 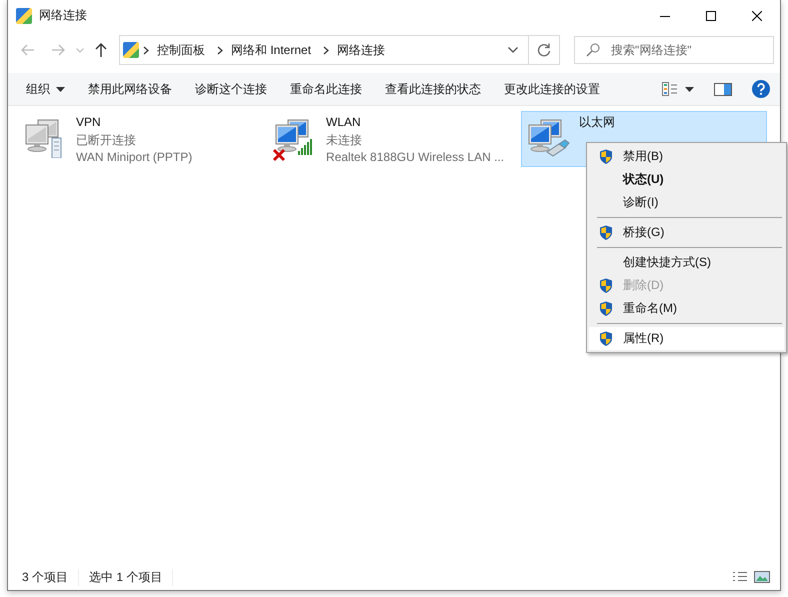 What do you see at coordinates (344, 122) in the screenshot?
I see `connection-name: WLAN` at bounding box center [344, 122].